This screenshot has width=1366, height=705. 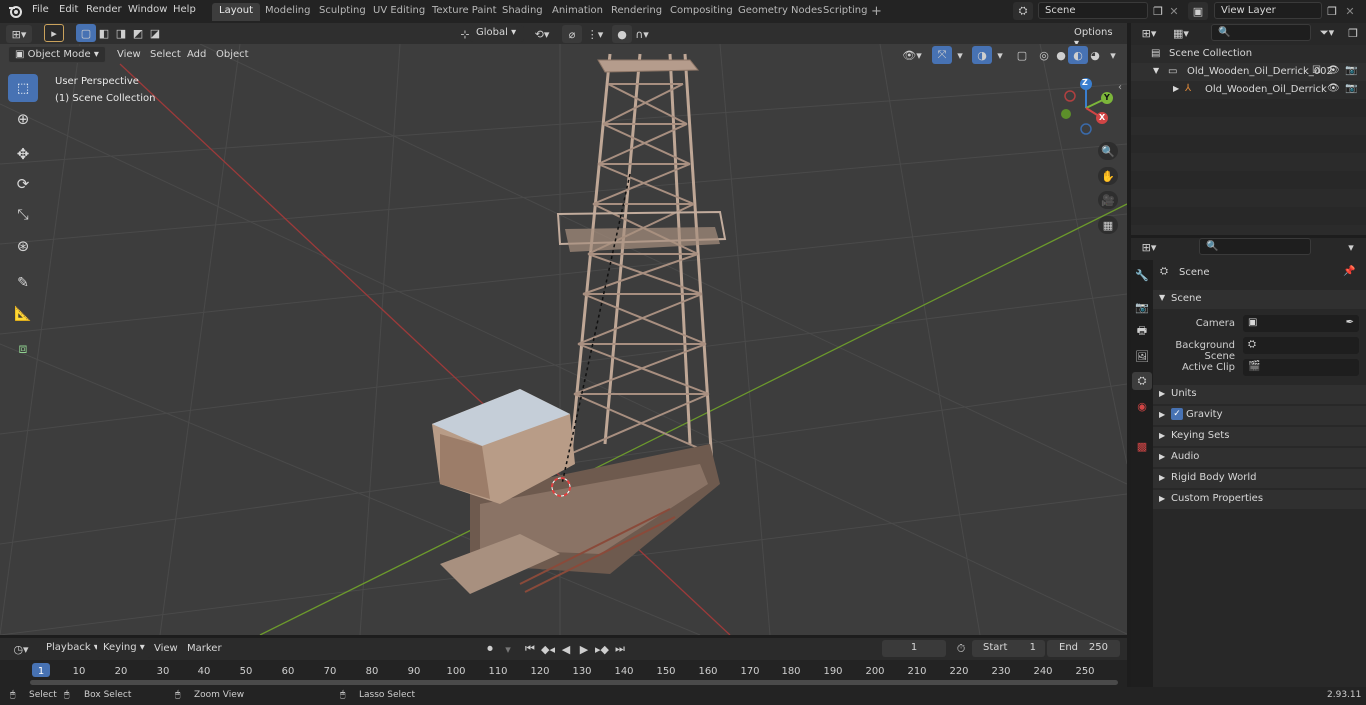 What do you see at coordinates (1149, 247) in the screenshot?
I see `properties-editor-type-icon: ⊞▾` at bounding box center [1149, 247].